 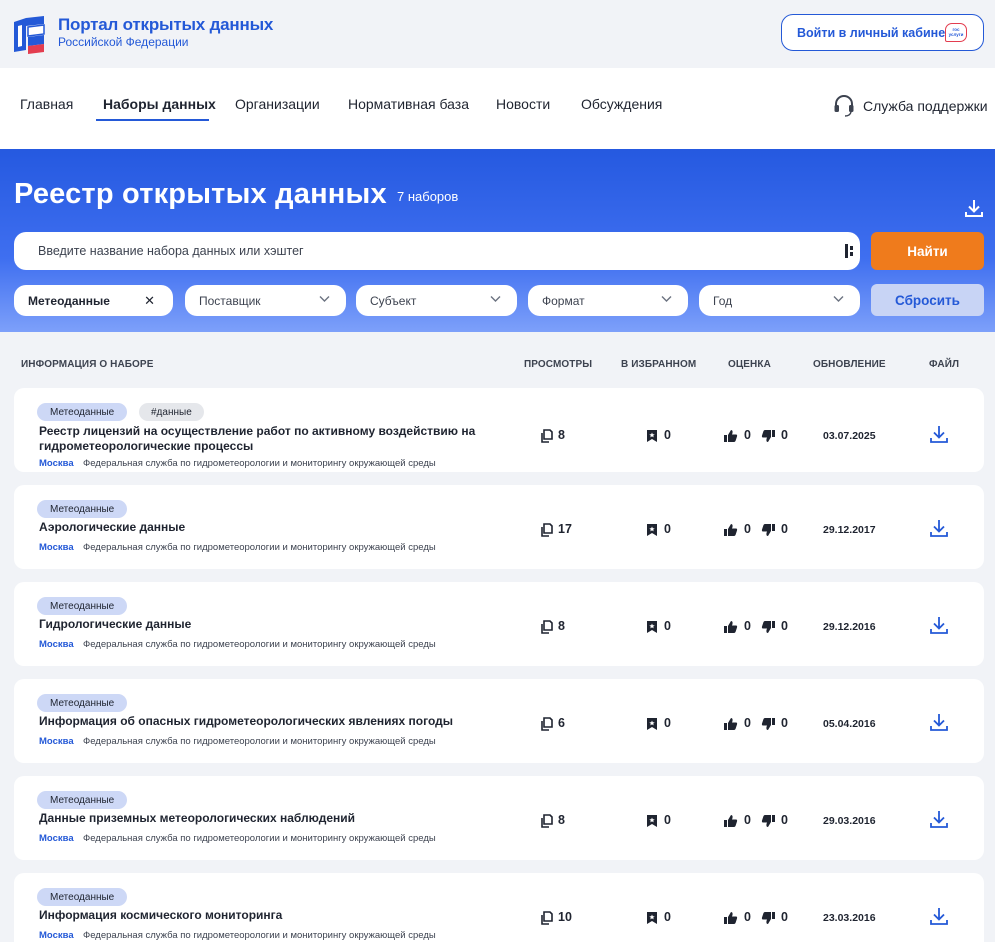 What do you see at coordinates (849, 530) in the screenshot?
I see `updated-date: 29.12.2017` at bounding box center [849, 530].